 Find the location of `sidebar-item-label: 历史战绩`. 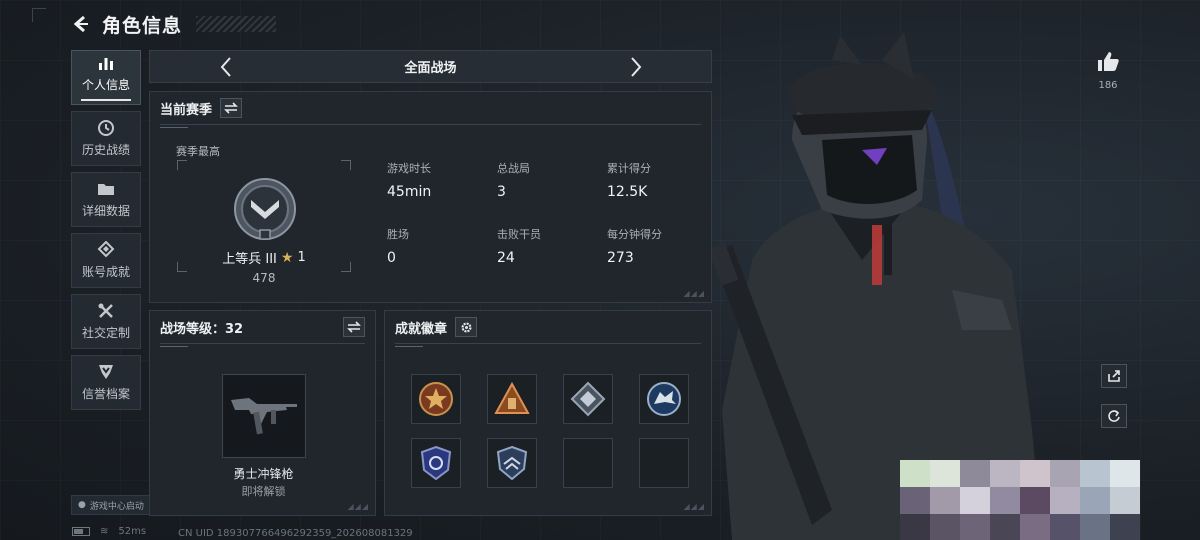

sidebar-item-label: 历史战绩 is located at coordinates (105, 150).